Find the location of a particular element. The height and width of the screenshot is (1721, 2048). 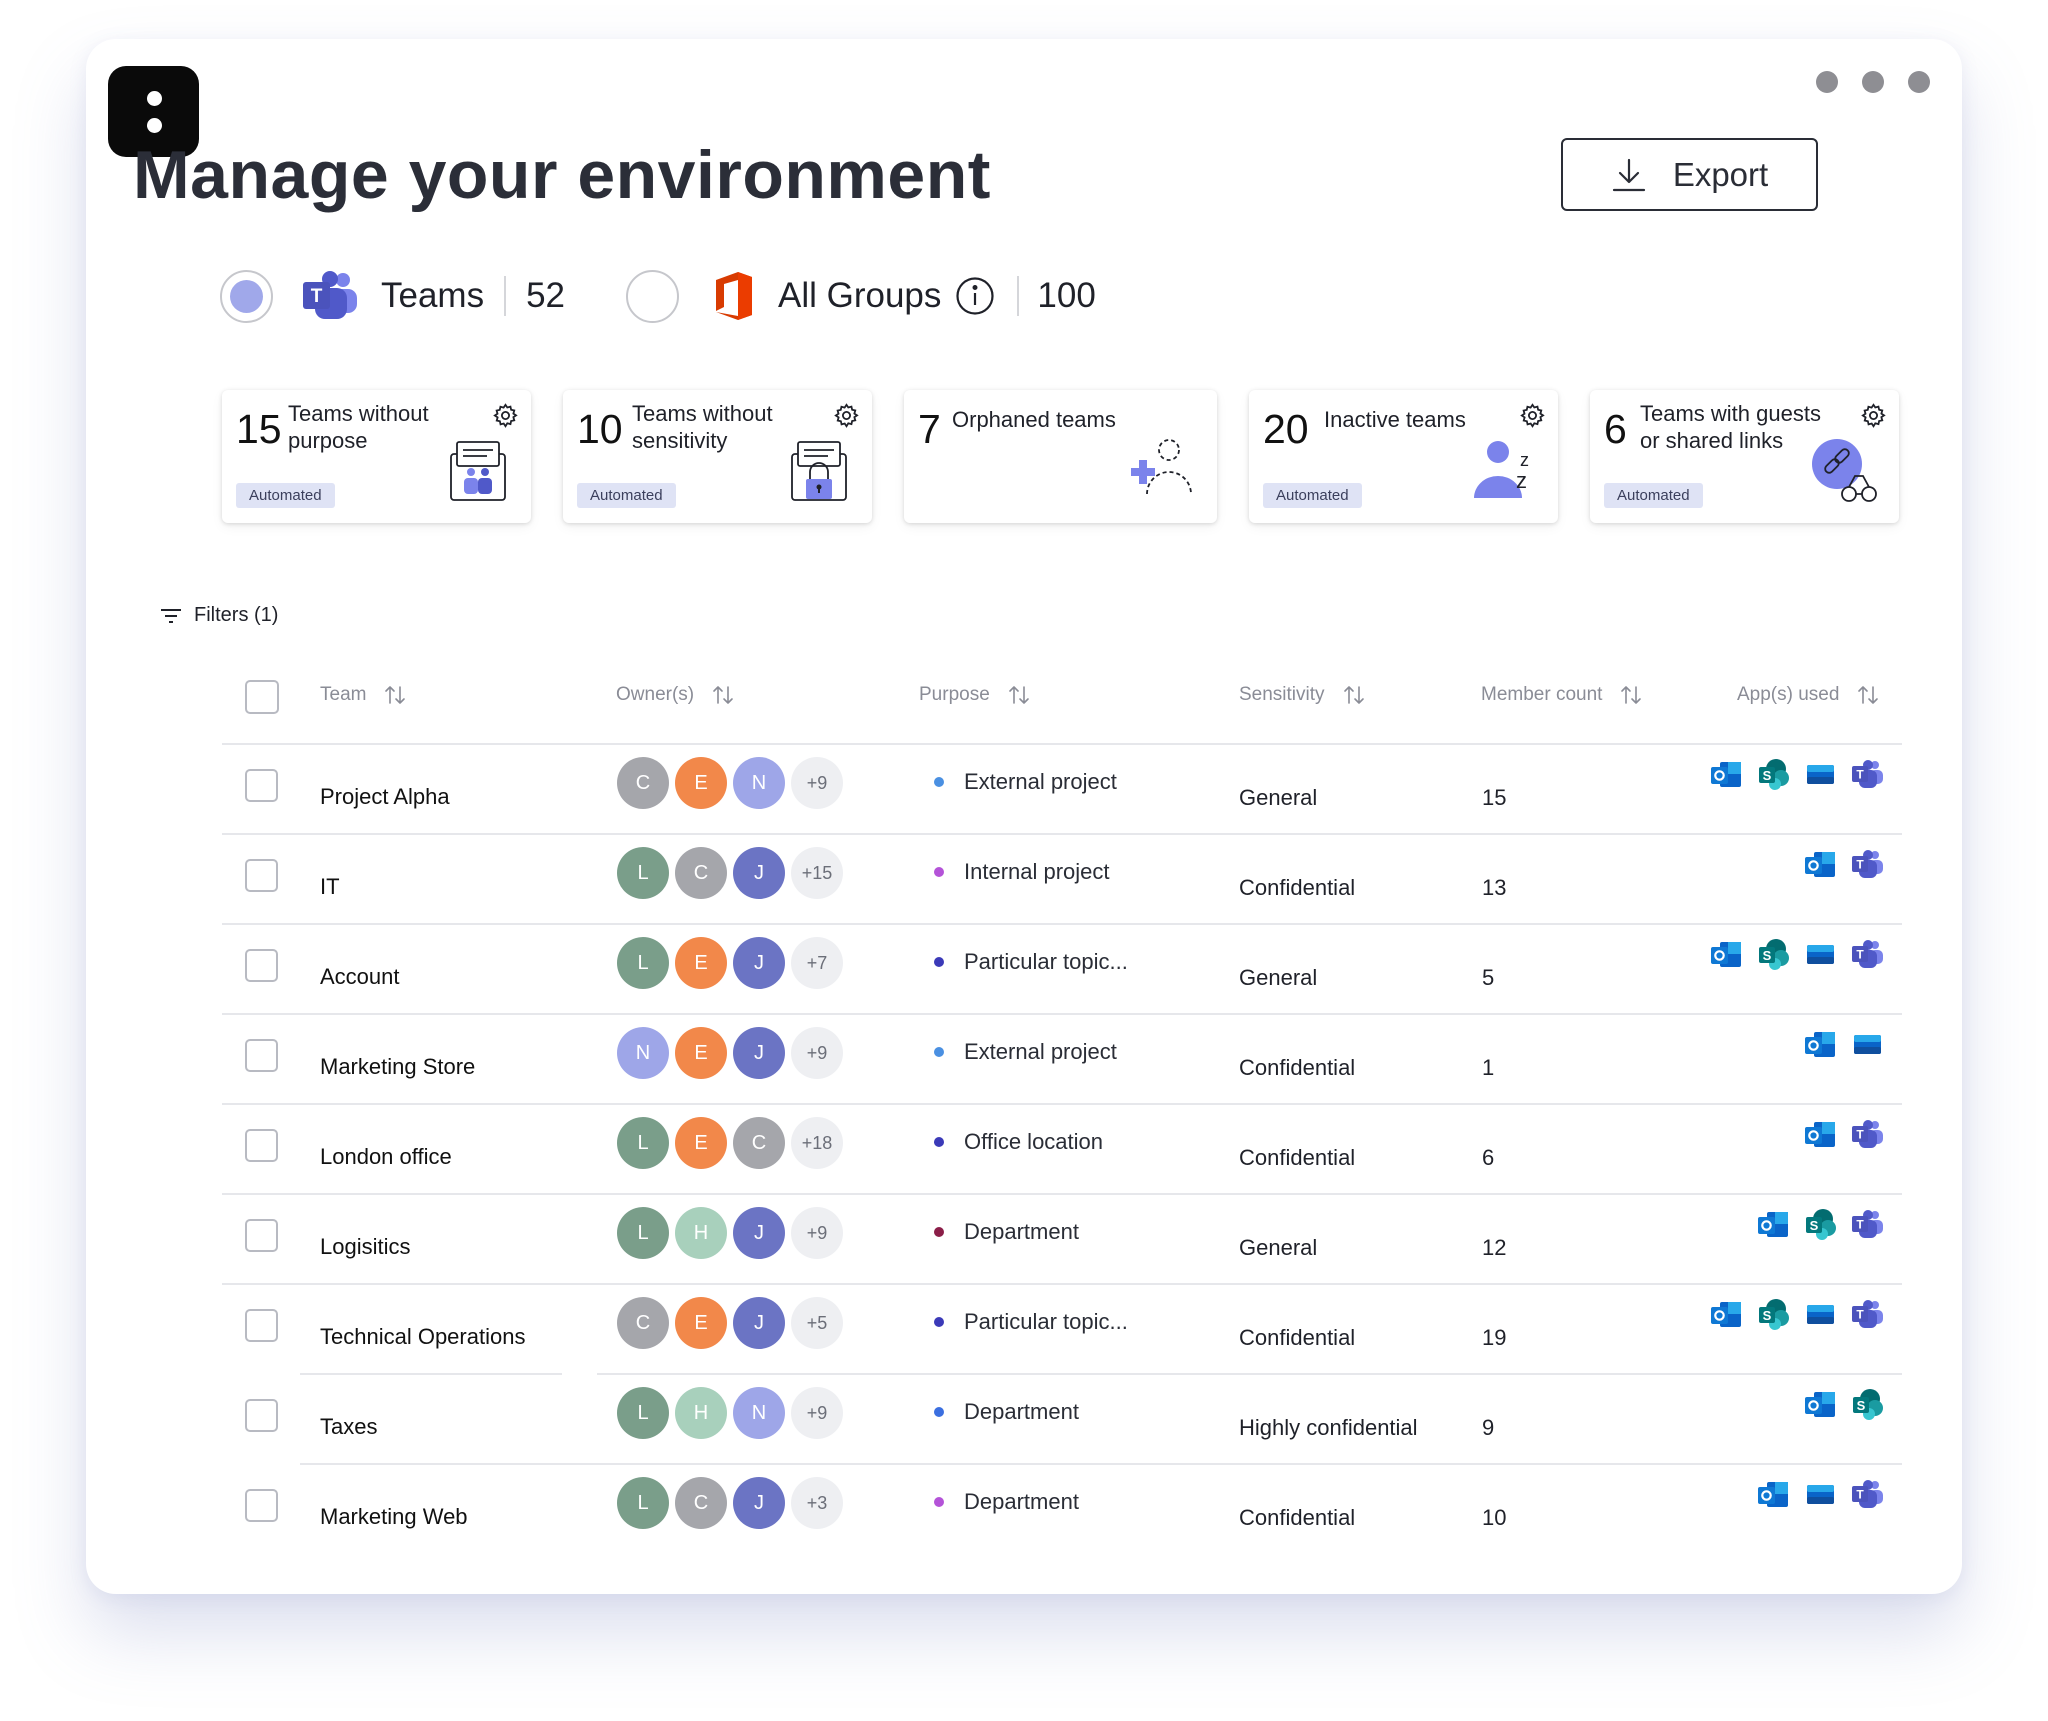

scope-teams: T Teams 52 is located at coordinates (392, 296).